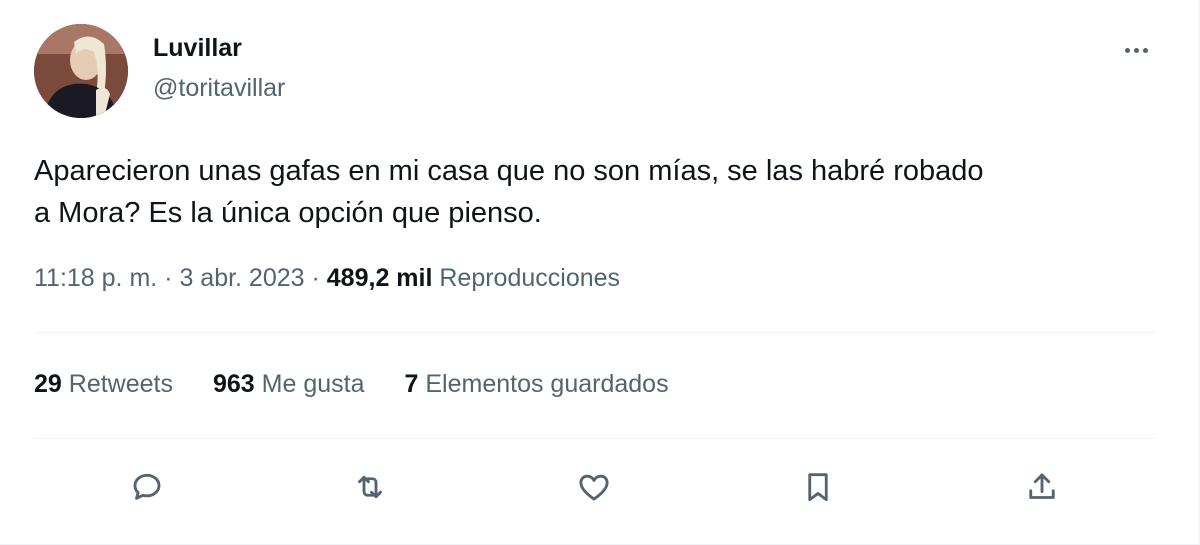  I want to click on retweets-count: 29, so click(48, 384).